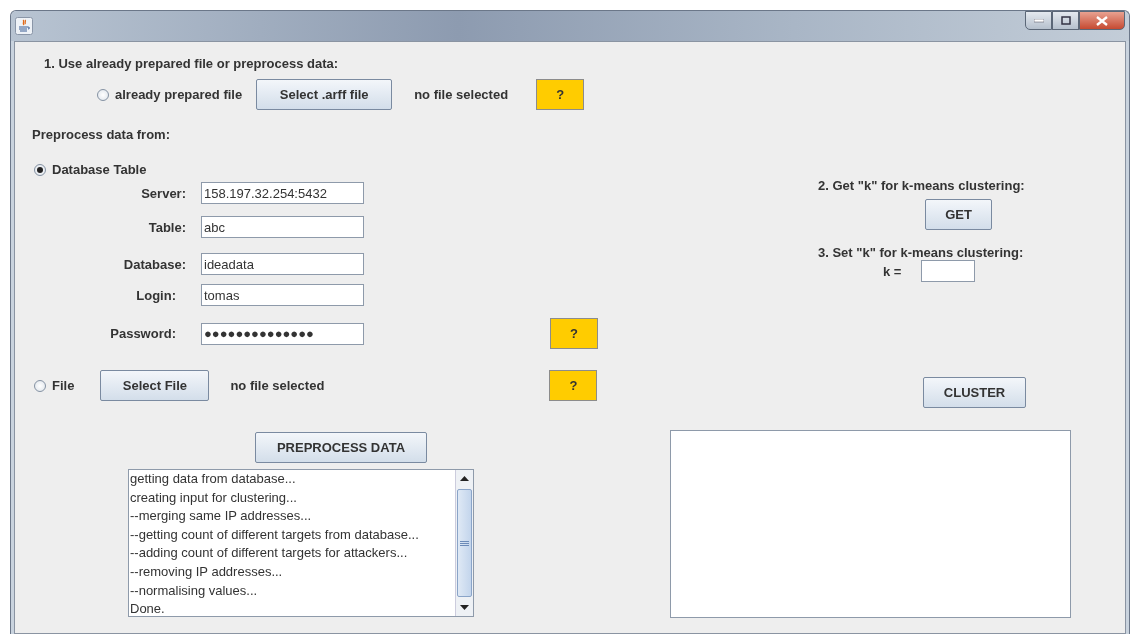  Describe the element at coordinates (192, 63) in the screenshot. I see `section-heading: 1. Use already prepared file or preprocess data:` at that location.